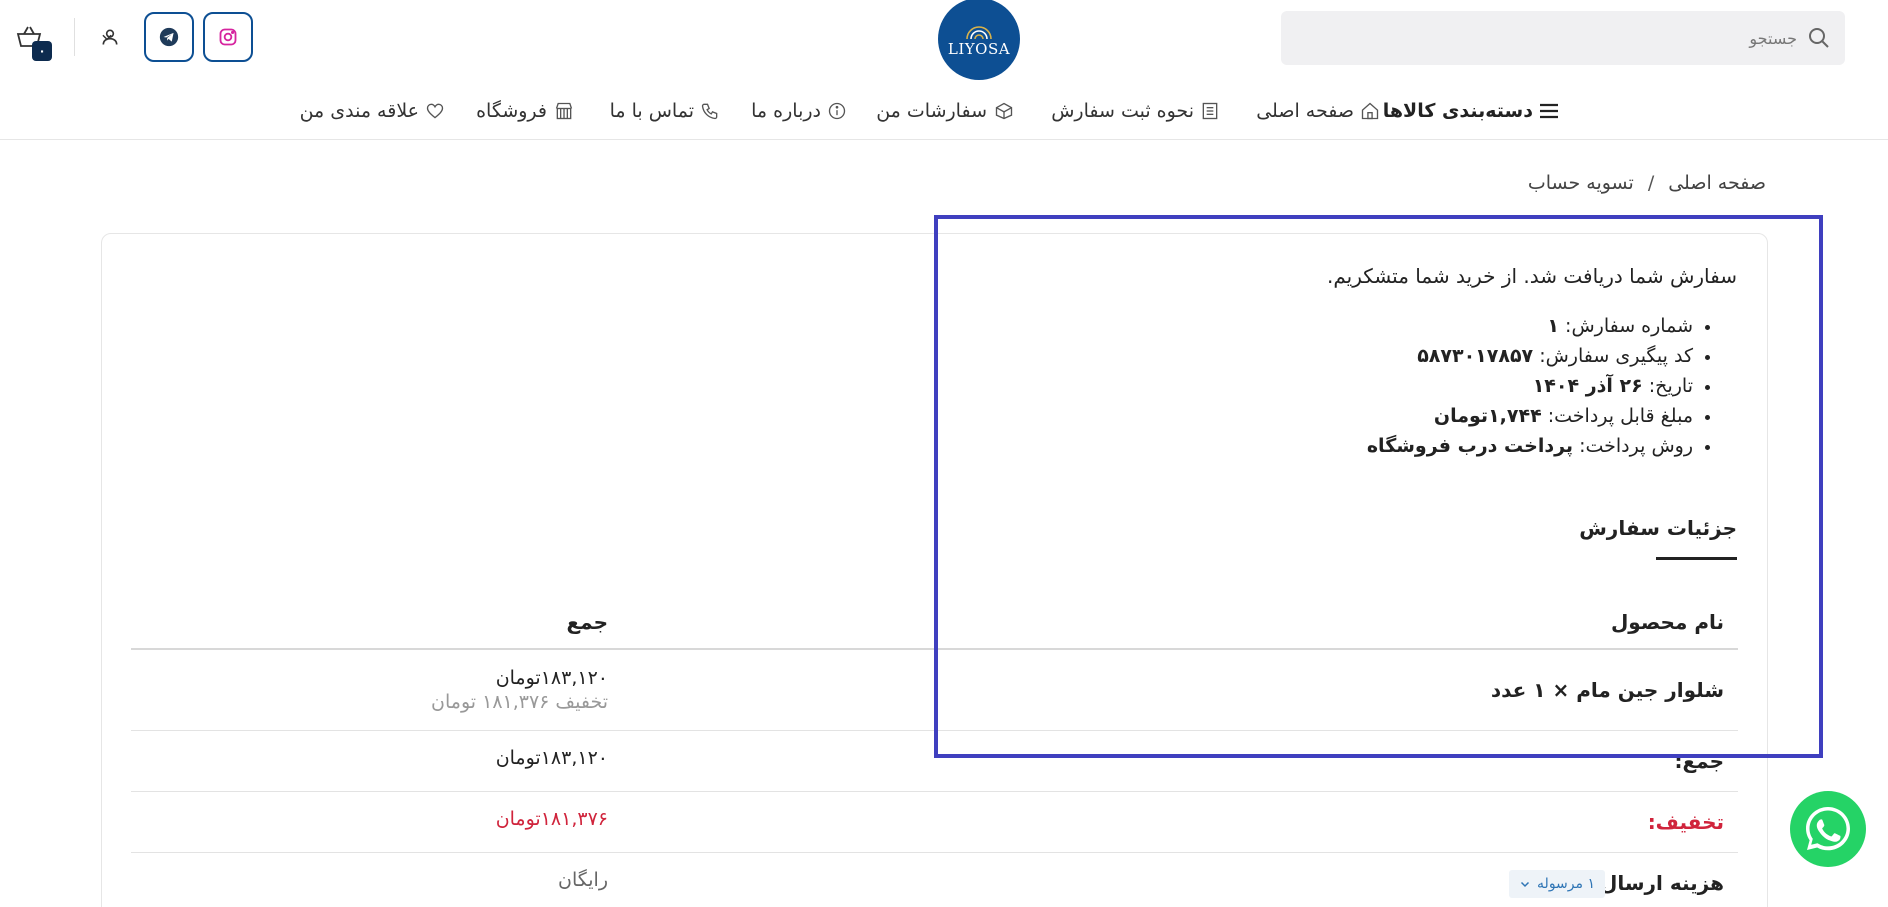  Describe the element at coordinates (1607, 690) in the screenshot. I see `product-name: شلوار جین مام × ۱ عدد` at that location.